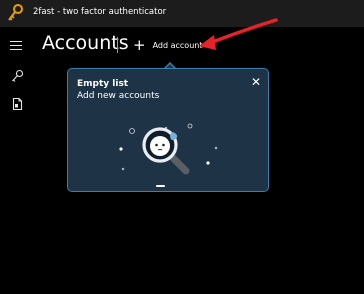  What do you see at coordinates (160, 186) in the screenshot?
I see `tip-scroll-indicator` at bounding box center [160, 186].